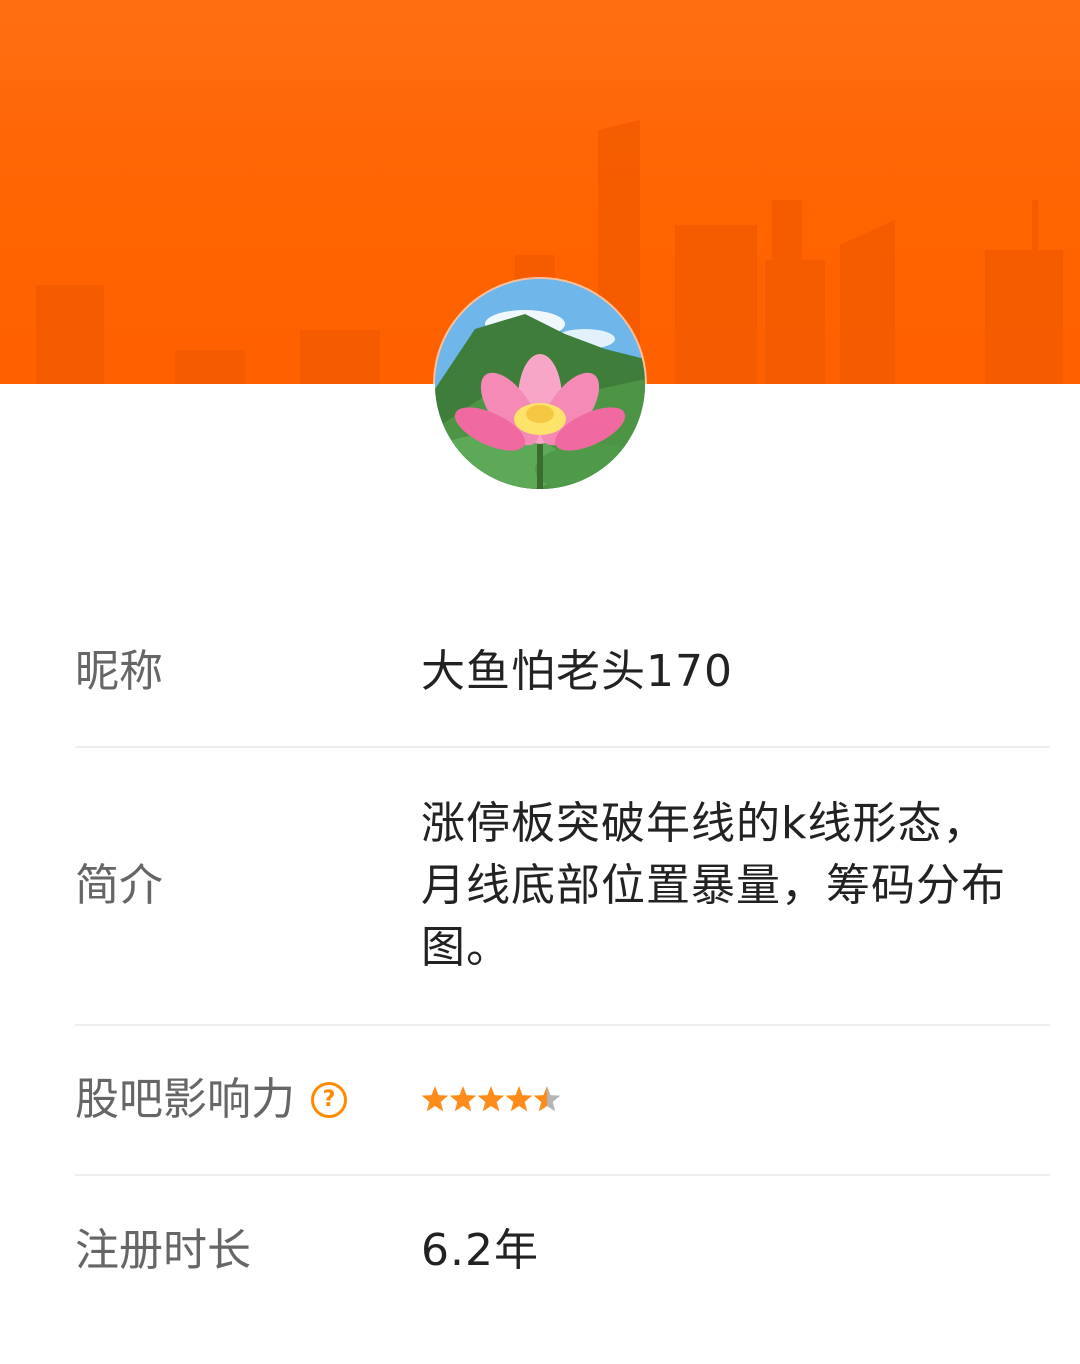  What do you see at coordinates (185, 1099) in the screenshot?
I see `influence-label: 股吧影响力` at bounding box center [185, 1099].